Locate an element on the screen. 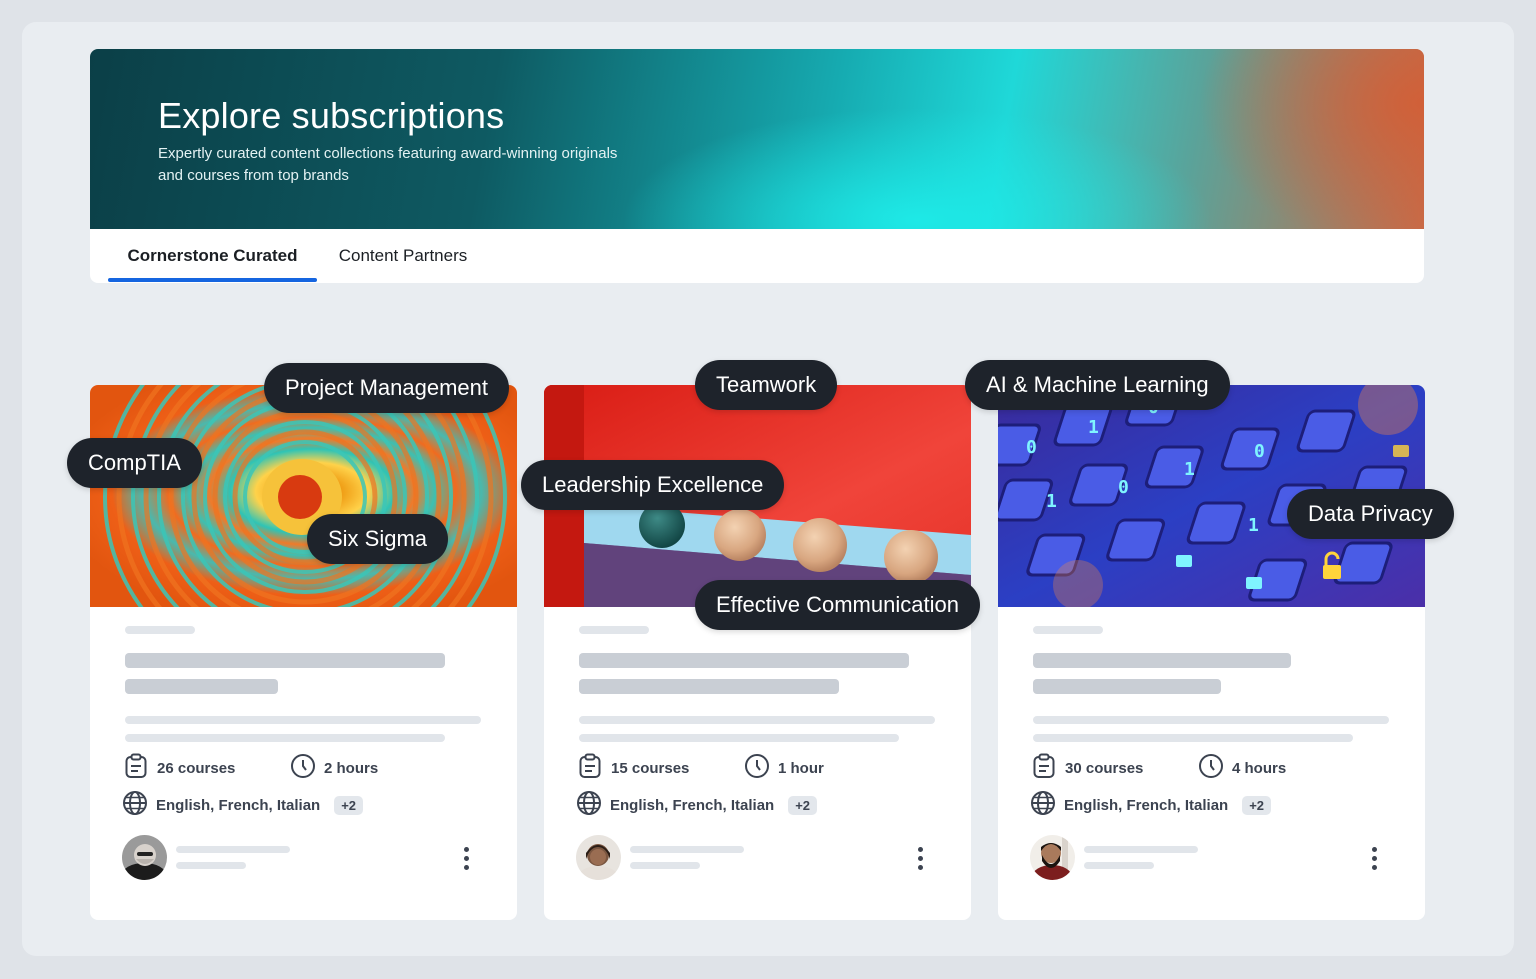 The height and width of the screenshot is (979, 1536). subtitle-line-2: and courses from top brands is located at coordinates (253, 175).